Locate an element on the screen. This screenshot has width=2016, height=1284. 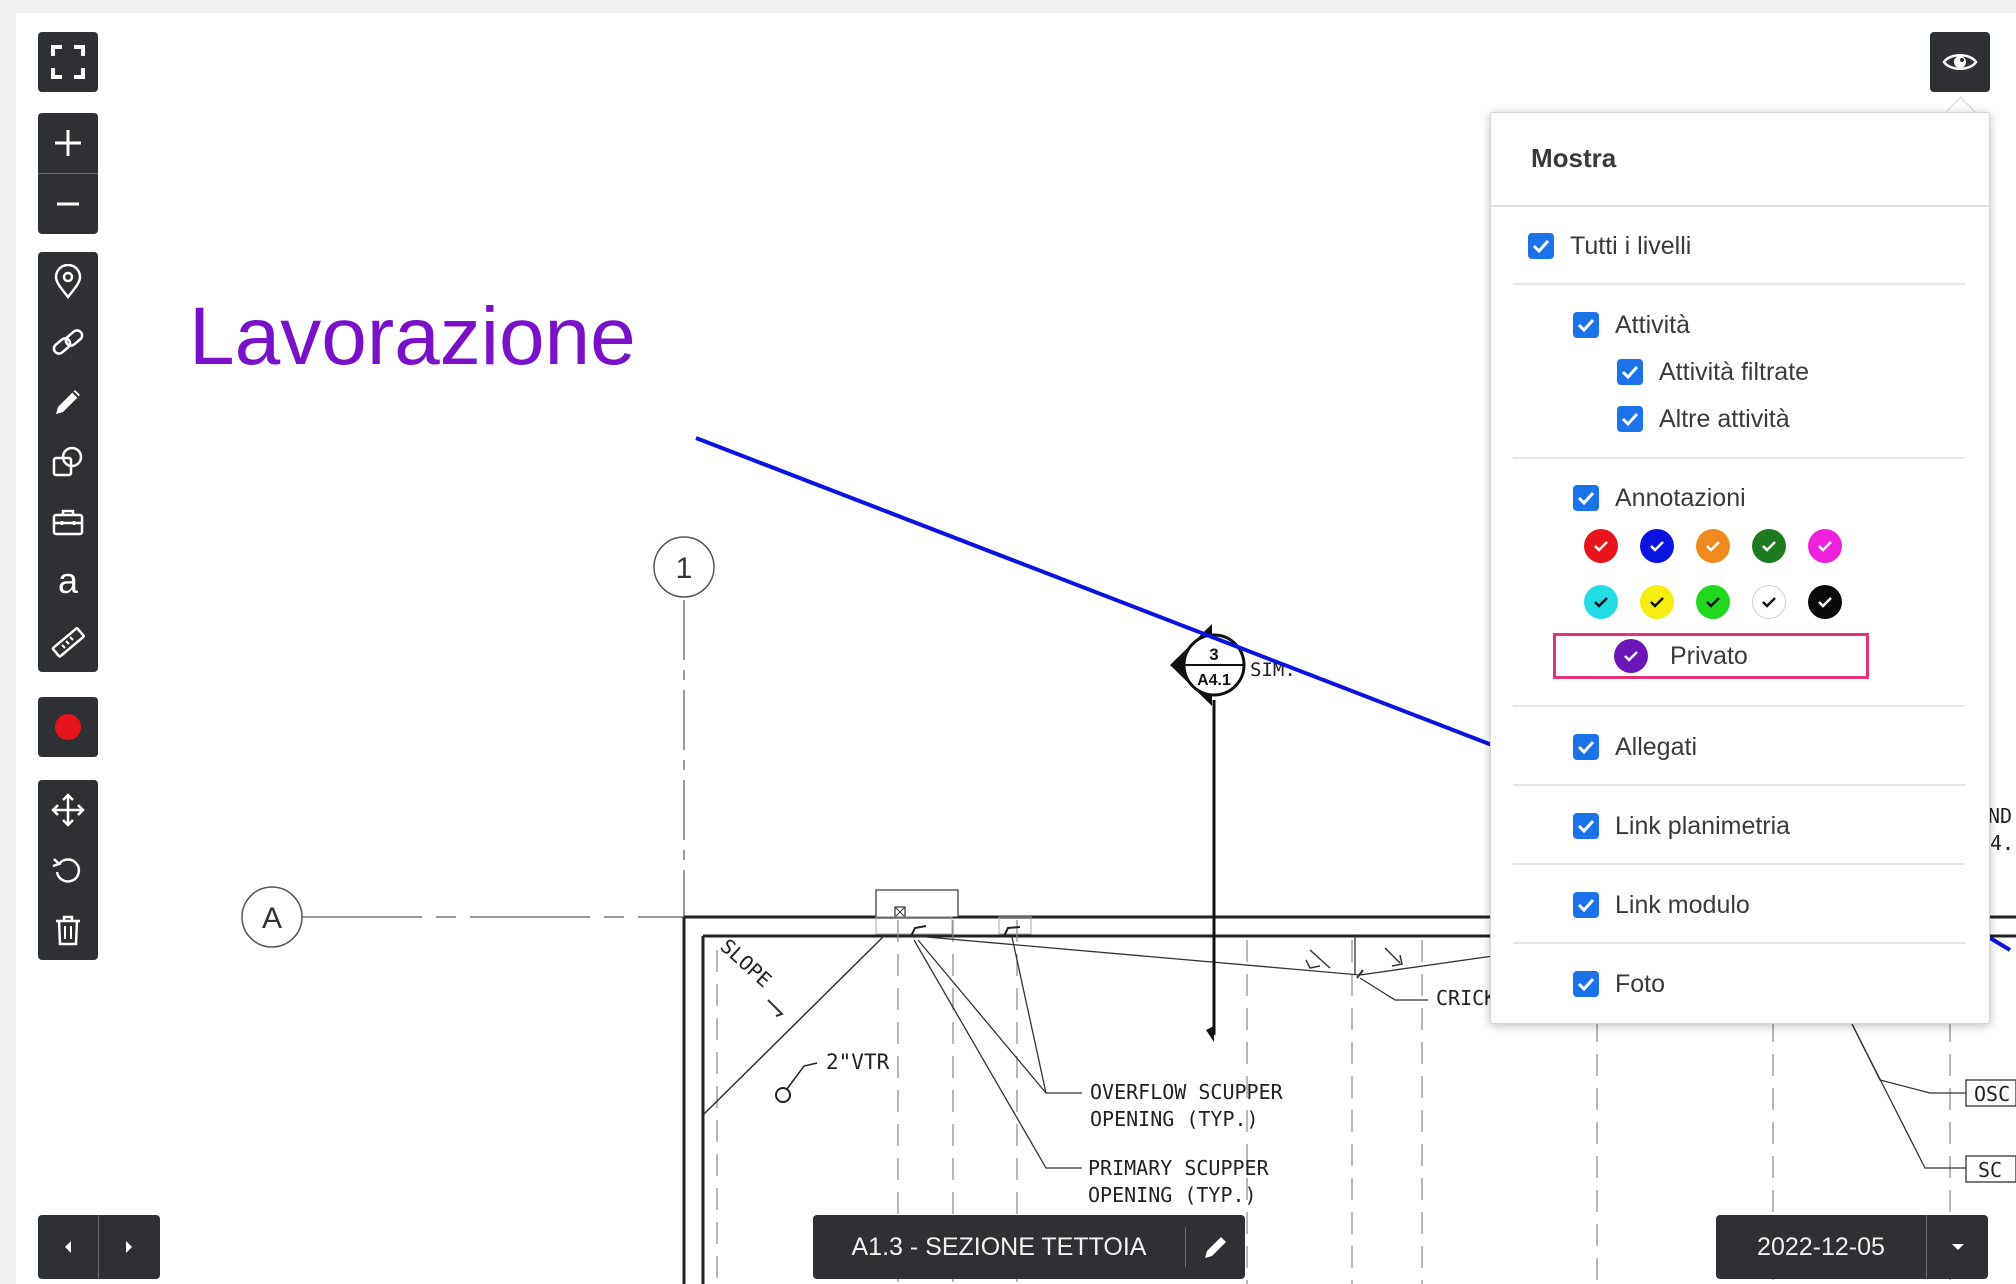
prev-page-button is located at coordinates (68, 1247).